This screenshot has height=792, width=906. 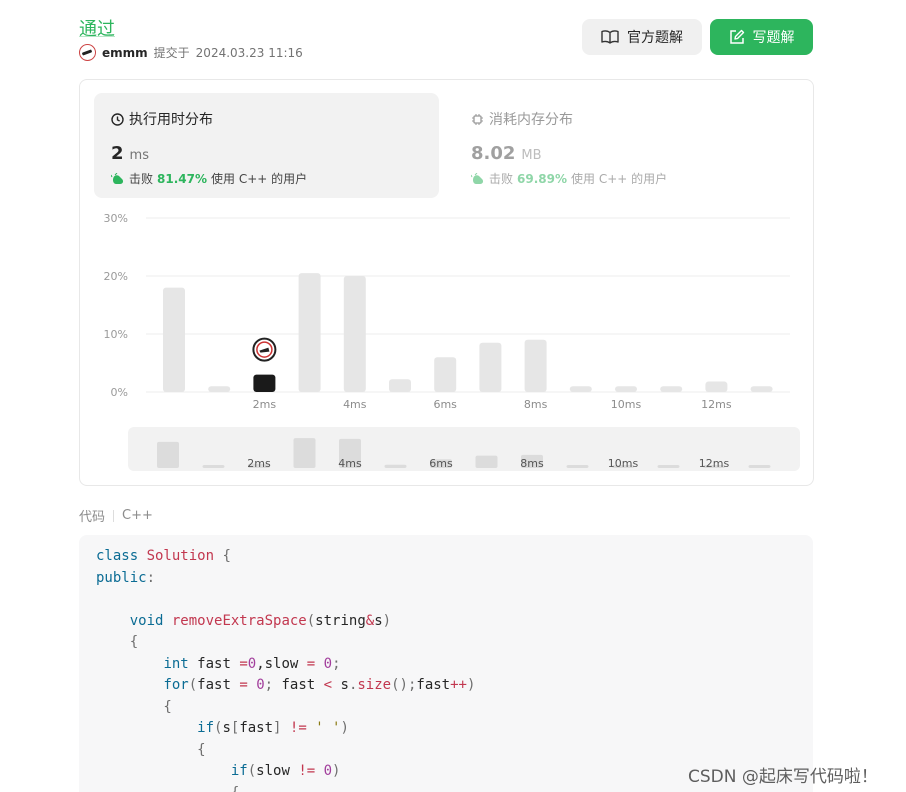 What do you see at coordinates (92, 517) in the screenshot?
I see `code-label: 代码` at bounding box center [92, 517].